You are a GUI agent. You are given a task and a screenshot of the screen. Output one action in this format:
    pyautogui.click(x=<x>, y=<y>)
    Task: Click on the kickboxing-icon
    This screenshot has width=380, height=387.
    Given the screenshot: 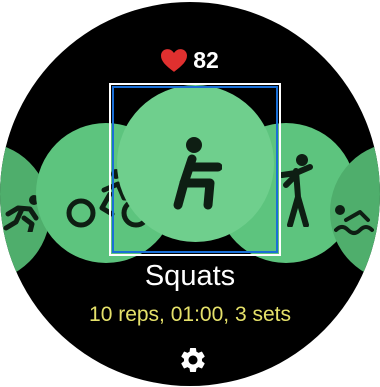 What is the action you would take?
    pyautogui.click(x=296, y=190)
    